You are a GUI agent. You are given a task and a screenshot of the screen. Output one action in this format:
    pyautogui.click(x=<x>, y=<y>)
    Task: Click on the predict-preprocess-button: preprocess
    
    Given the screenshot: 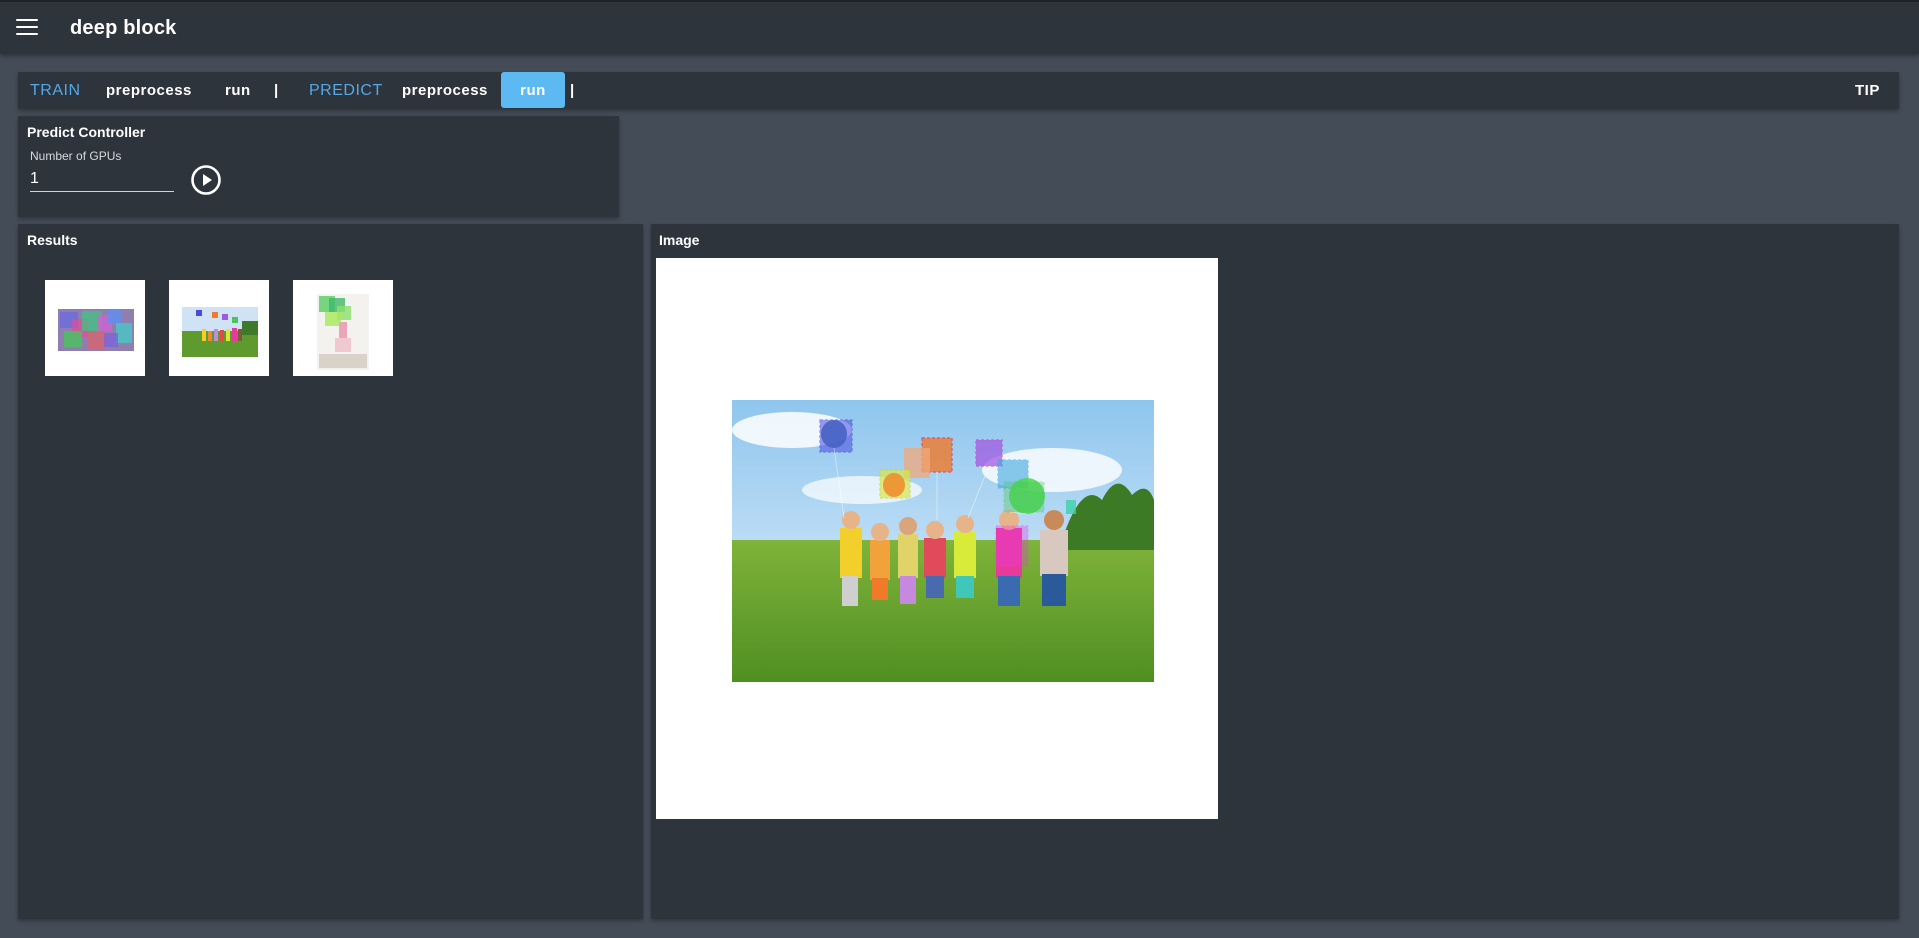 What is the action you would take?
    pyautogui.click(x=445, y=90)
    